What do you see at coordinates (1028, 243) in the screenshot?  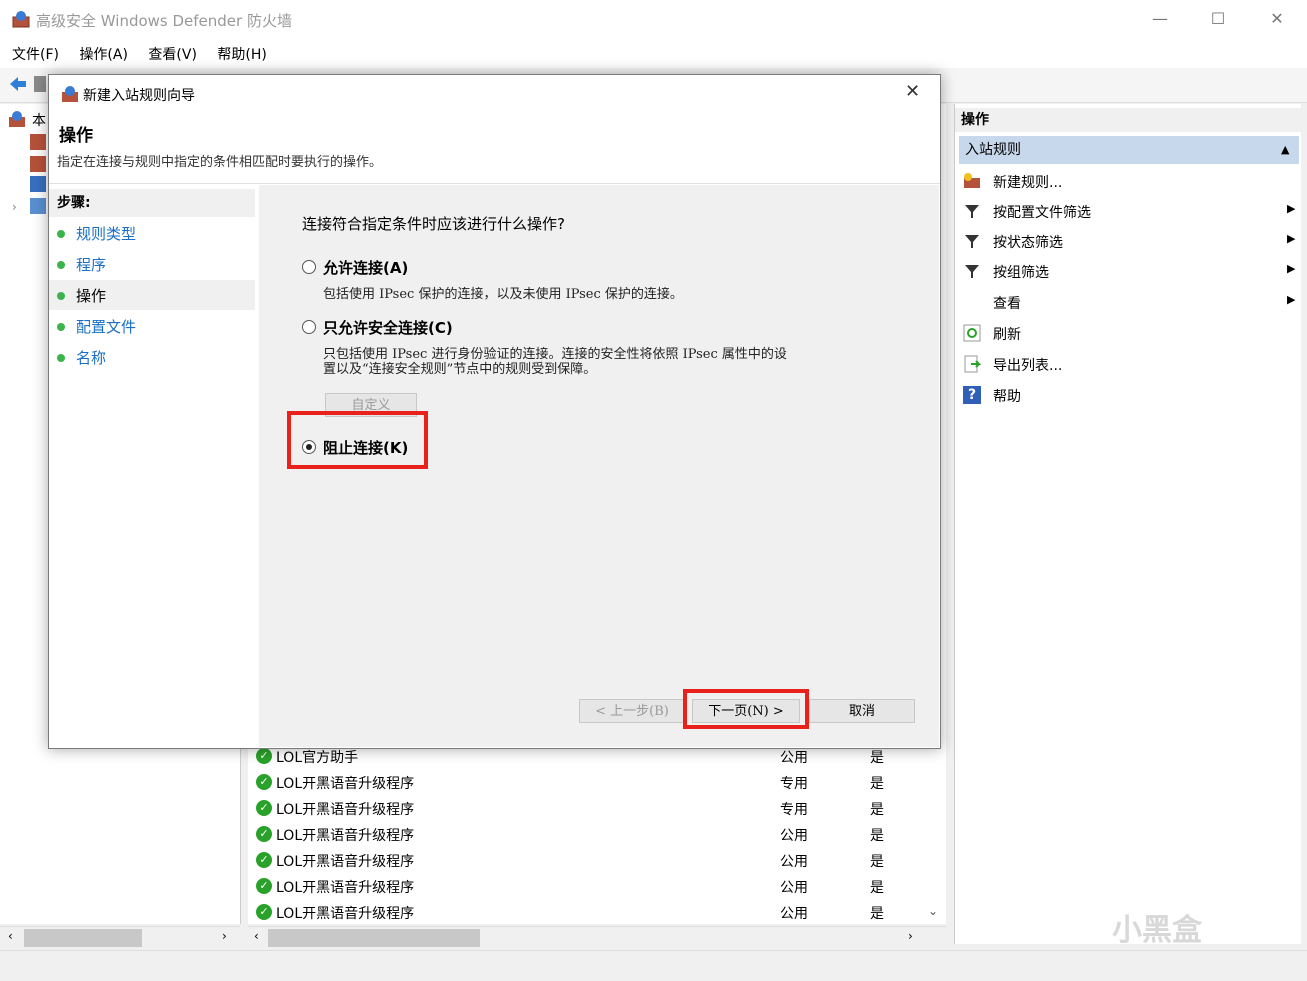 I see `action-label: 按状态筛选` at bounding box center [1028, 243].